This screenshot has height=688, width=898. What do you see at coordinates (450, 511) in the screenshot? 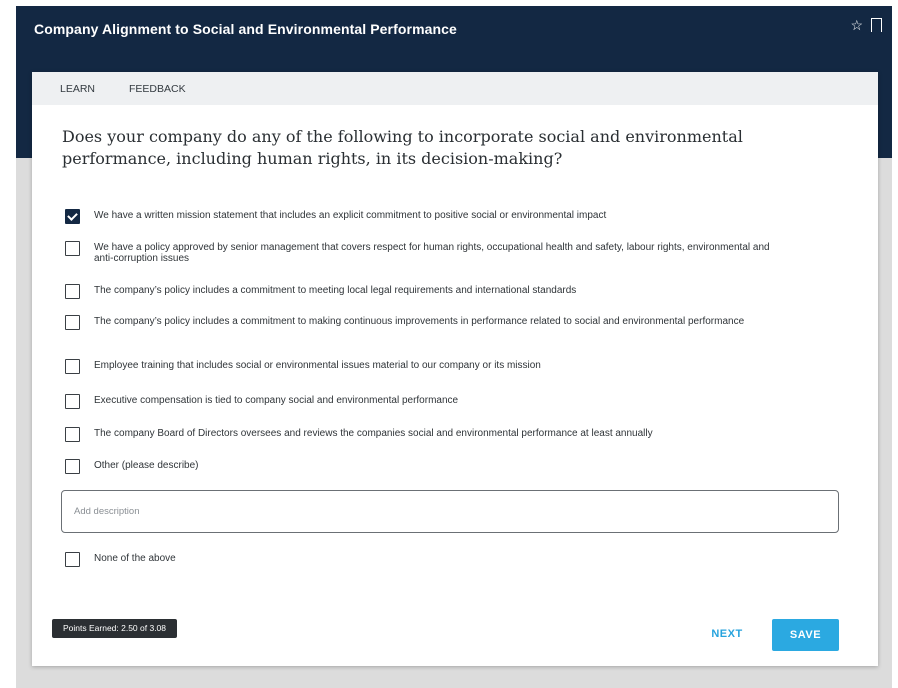
I see `description-input` at bounding box center [450, 511].